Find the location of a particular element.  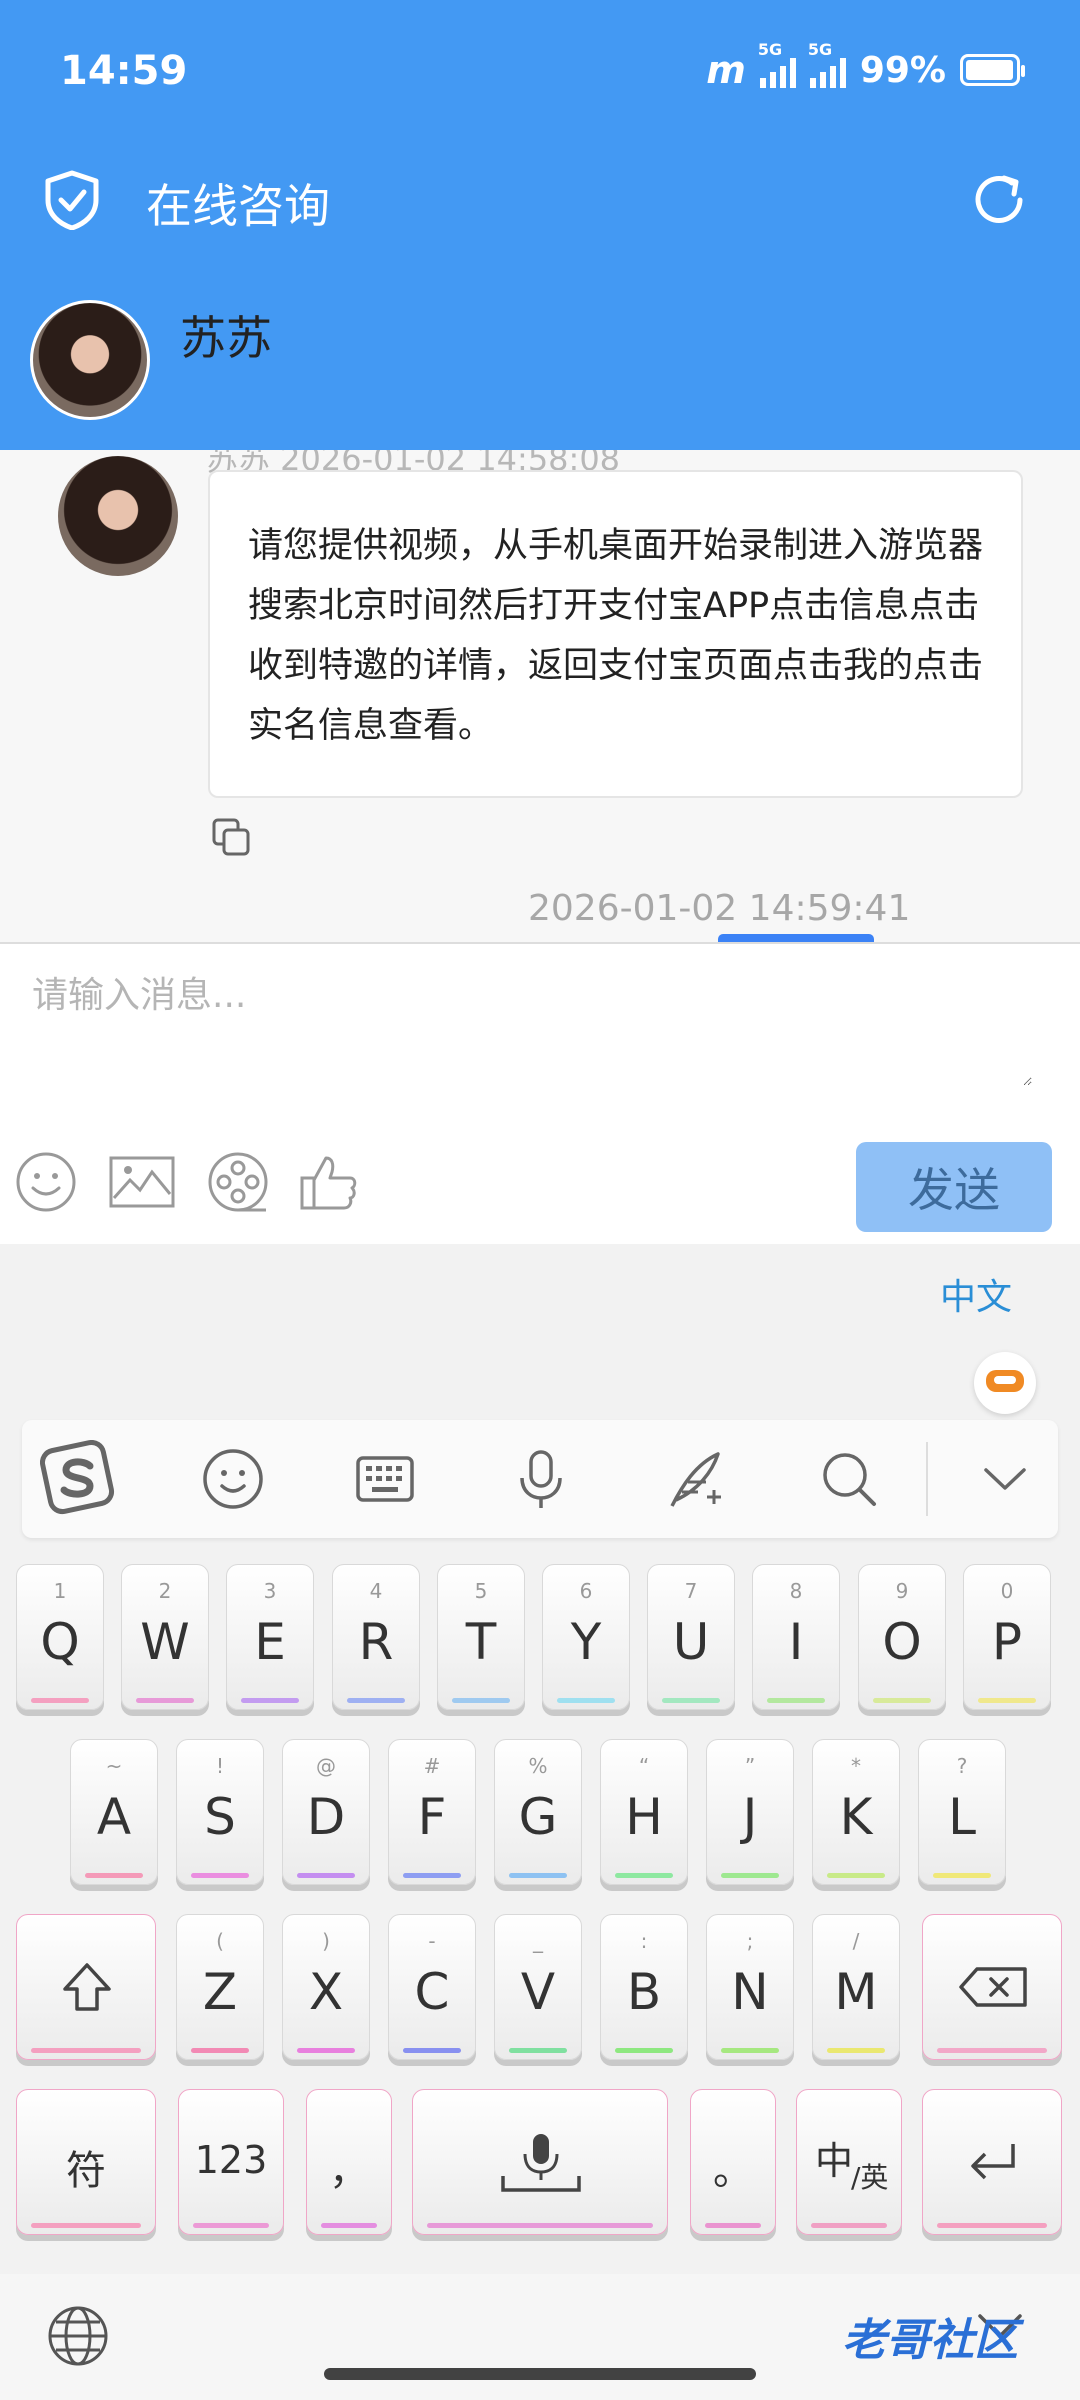

page-title: 在线咨询 is located at coordinates (238, 206).